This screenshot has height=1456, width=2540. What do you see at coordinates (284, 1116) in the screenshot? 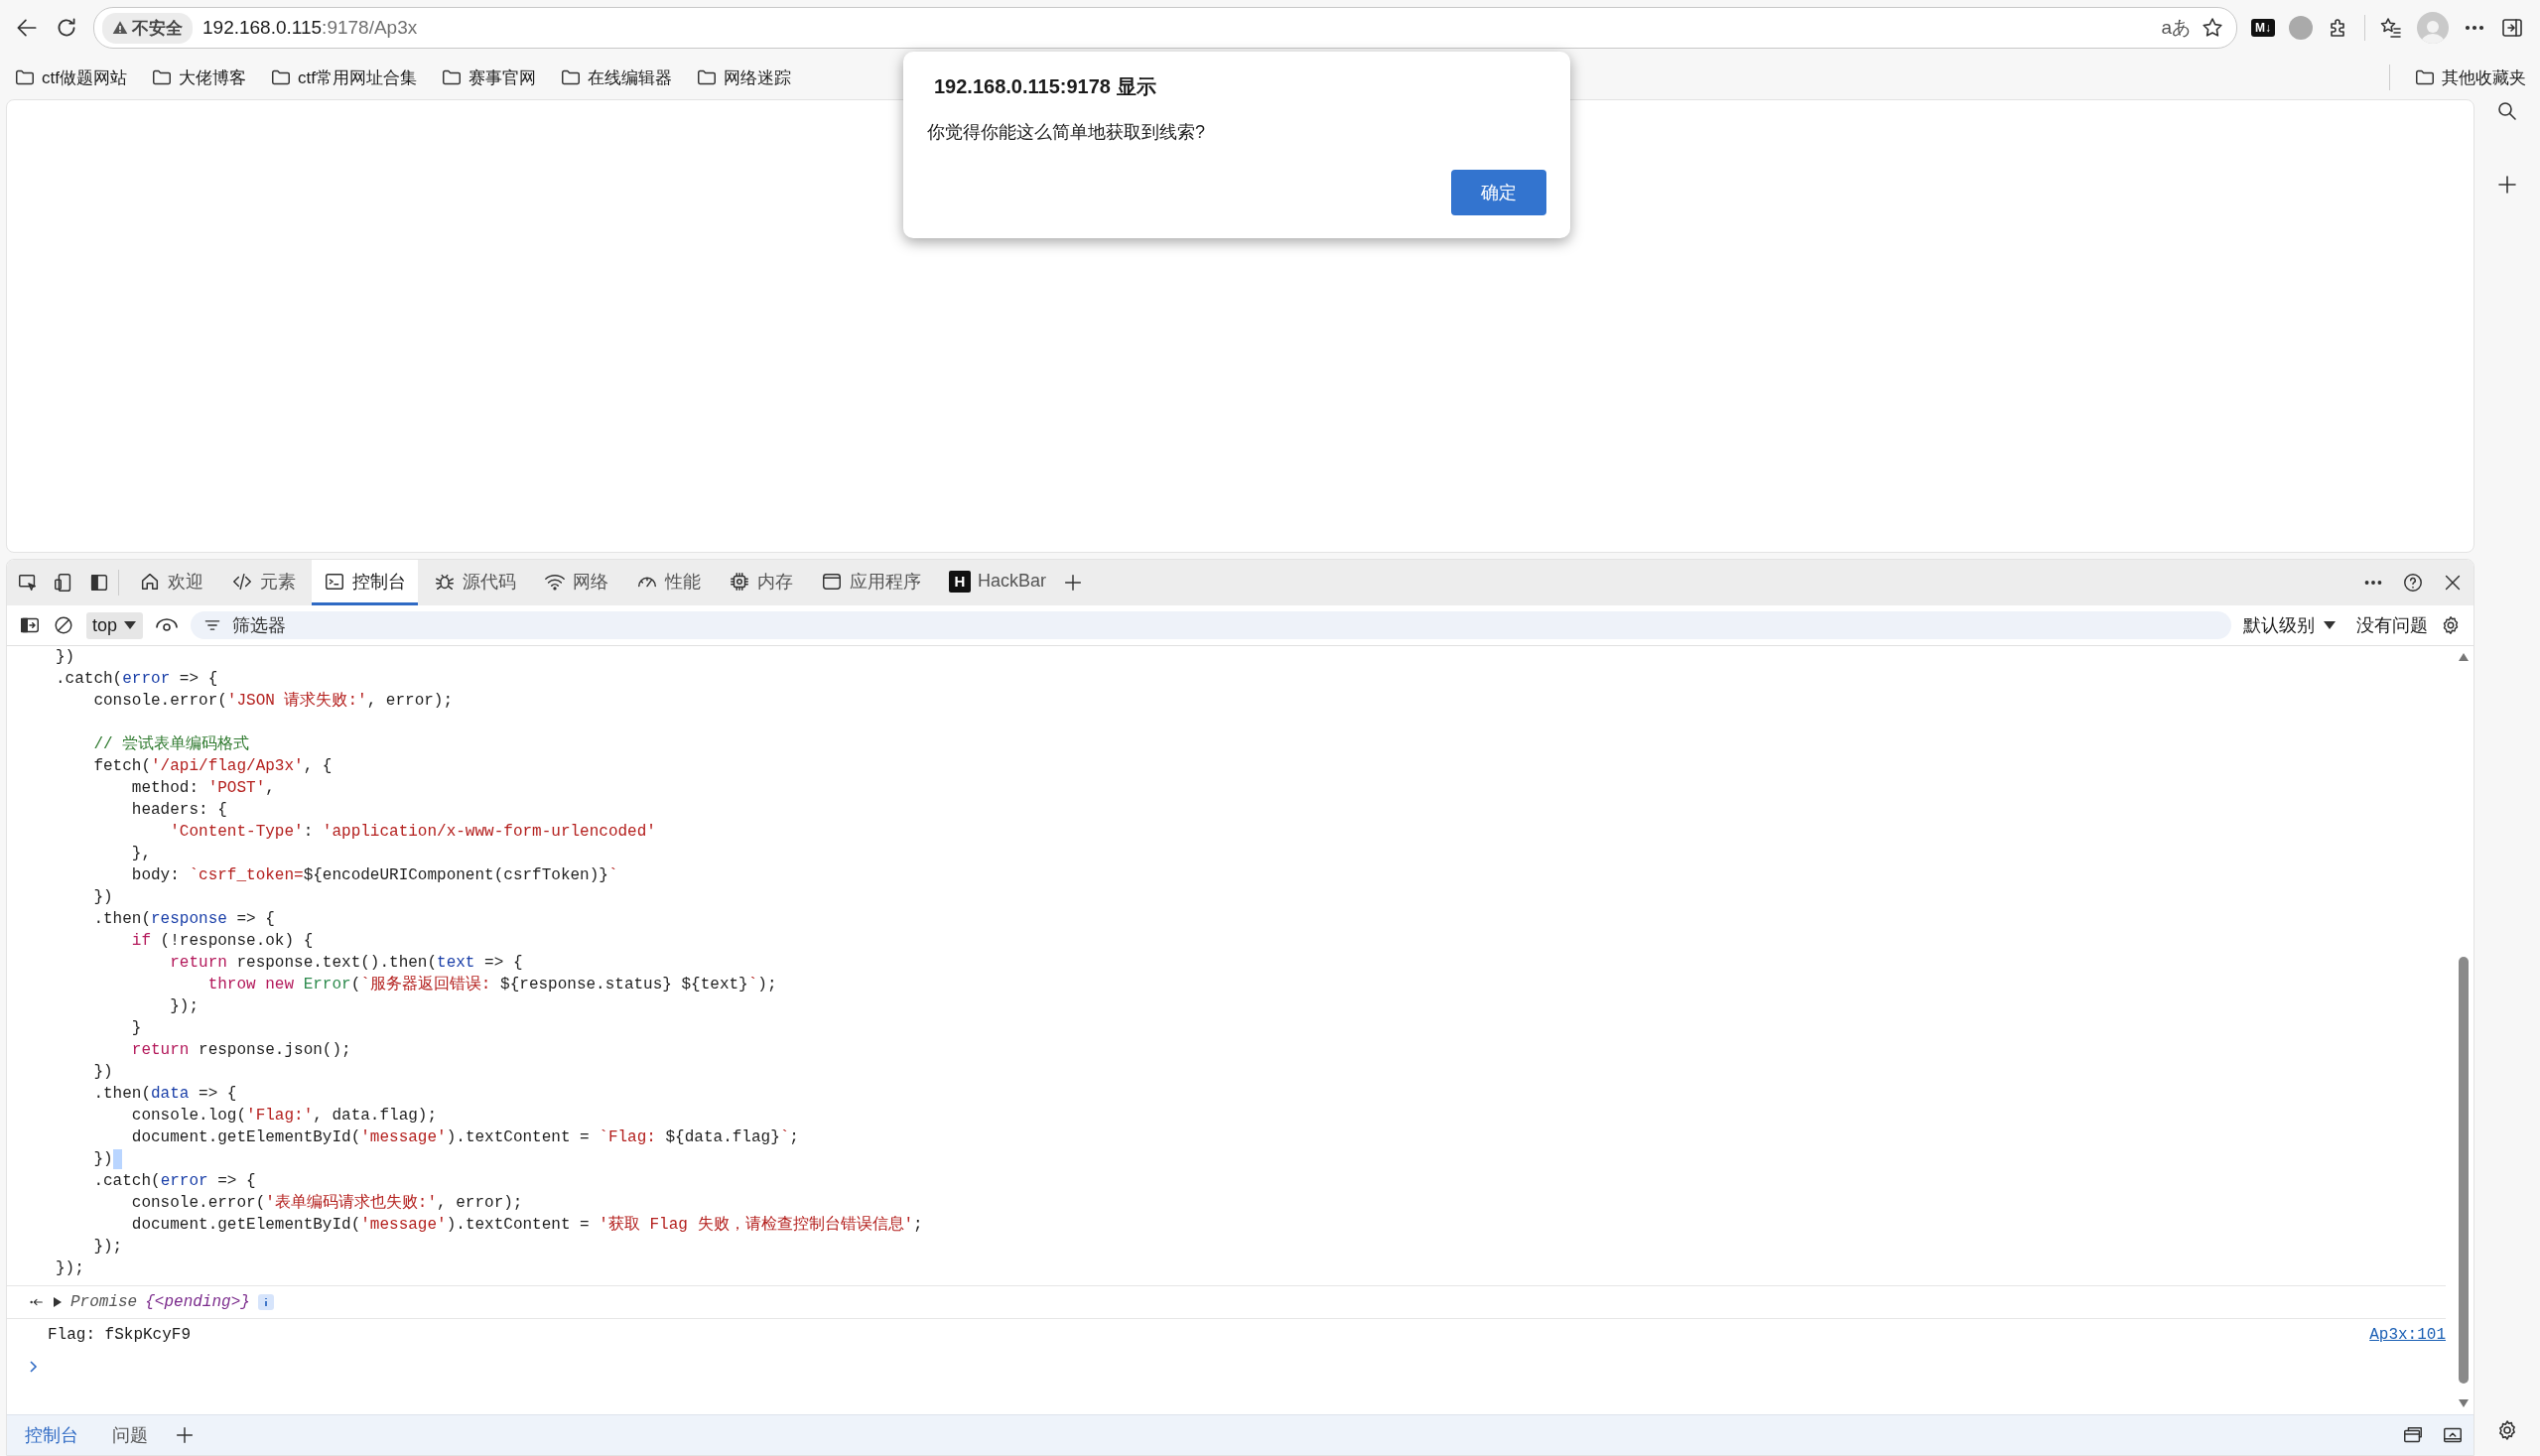
I see `code-line: console.log('Flag:', data.flag);` at bounding box center [284, 1116].